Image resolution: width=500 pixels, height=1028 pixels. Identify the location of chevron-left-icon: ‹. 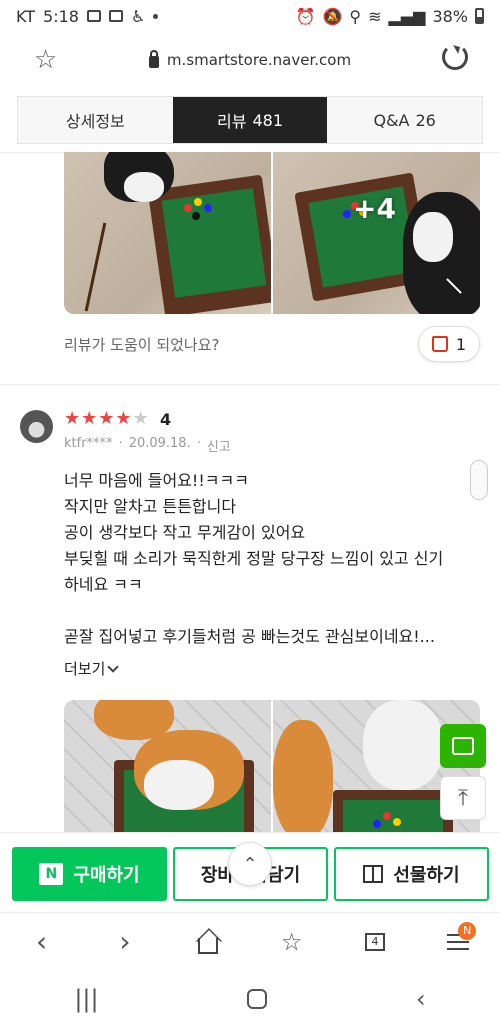
(42, 941).